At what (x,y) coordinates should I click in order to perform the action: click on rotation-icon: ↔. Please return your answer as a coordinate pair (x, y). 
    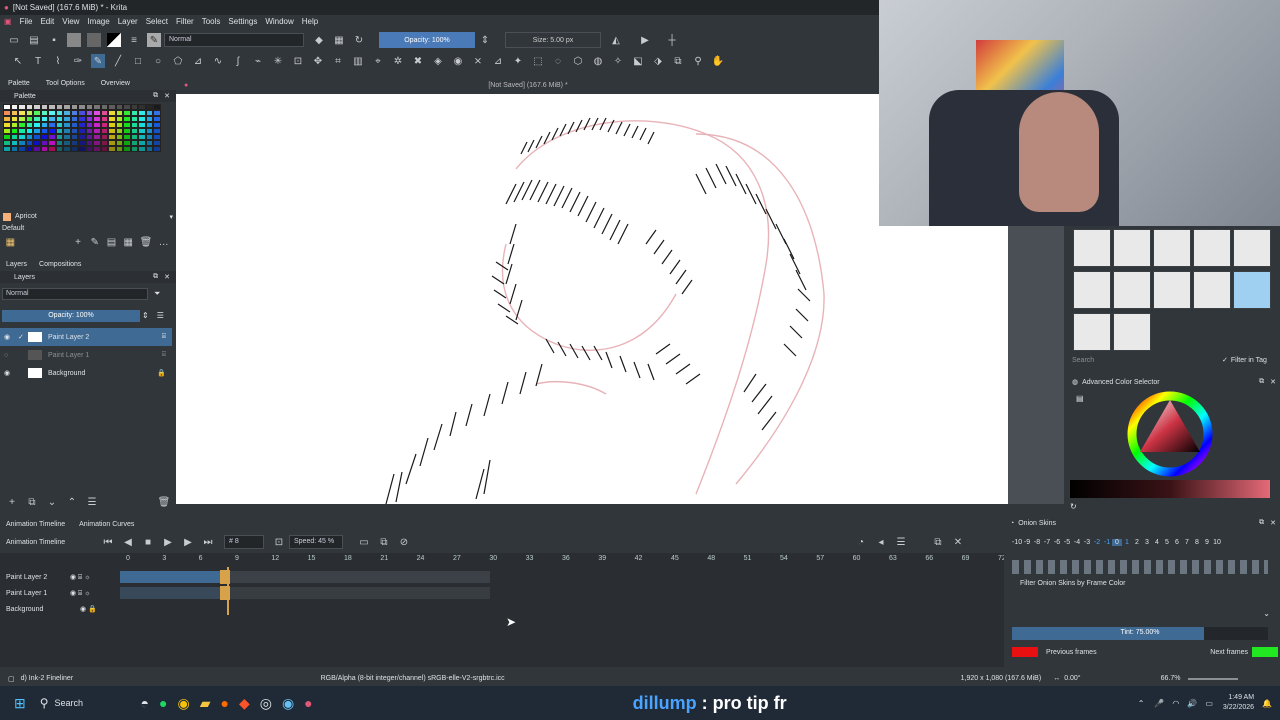
    Looking at the image, I should click on (1056, 678).